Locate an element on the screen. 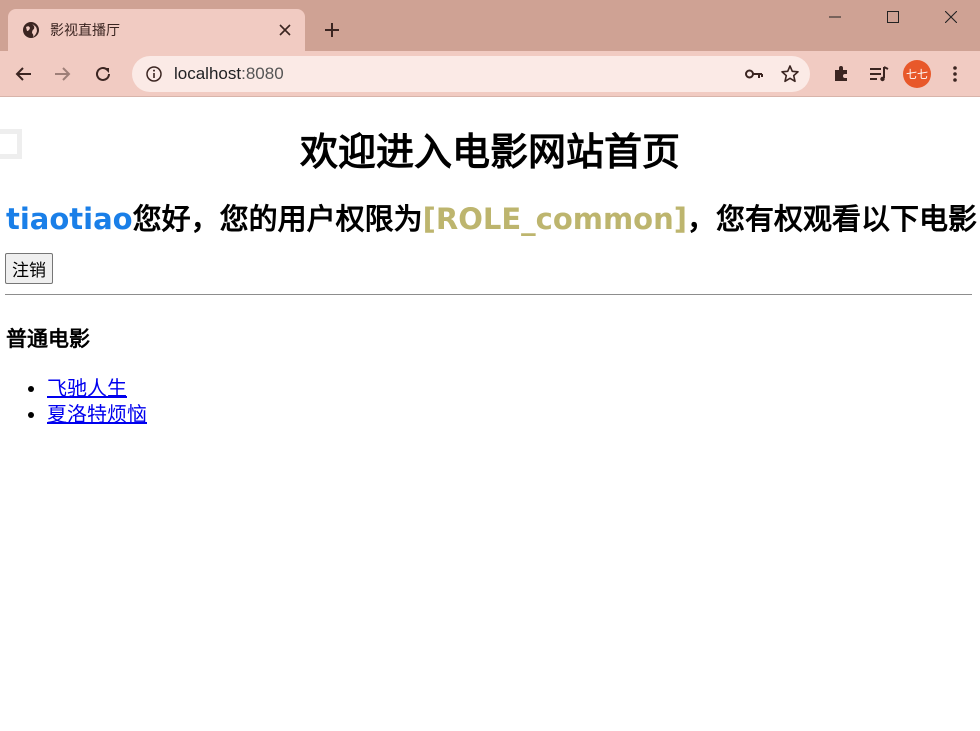 Image resolution: width=980 pixels, height=731 pixels. profile-avatar: 七七 is located at coordinates (917, 74).